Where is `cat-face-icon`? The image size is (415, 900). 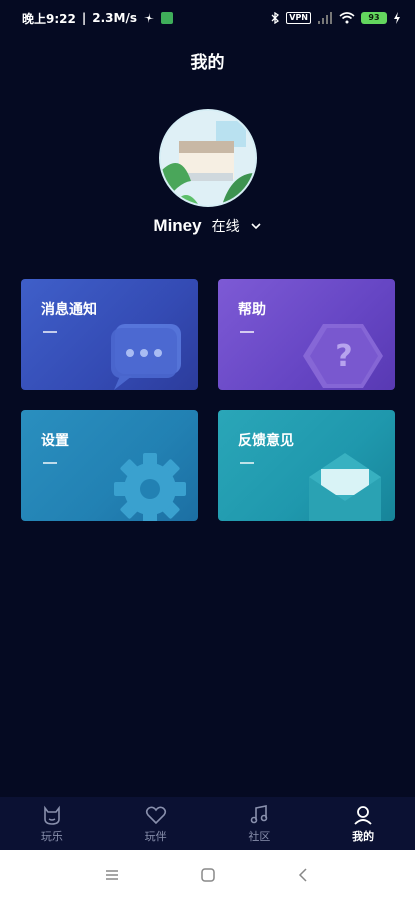 cat-face-icon is located at coordinates (52, 815).